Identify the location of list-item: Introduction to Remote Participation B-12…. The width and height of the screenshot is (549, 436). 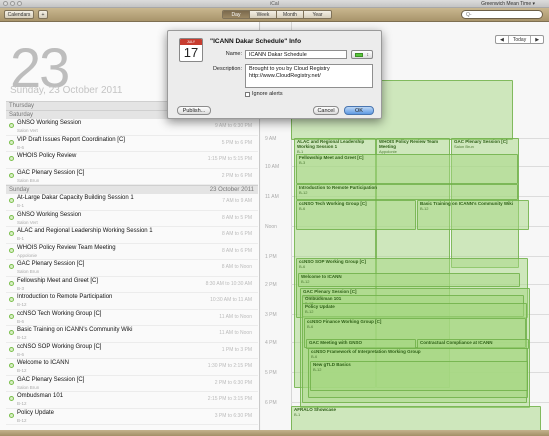
(132, 301).